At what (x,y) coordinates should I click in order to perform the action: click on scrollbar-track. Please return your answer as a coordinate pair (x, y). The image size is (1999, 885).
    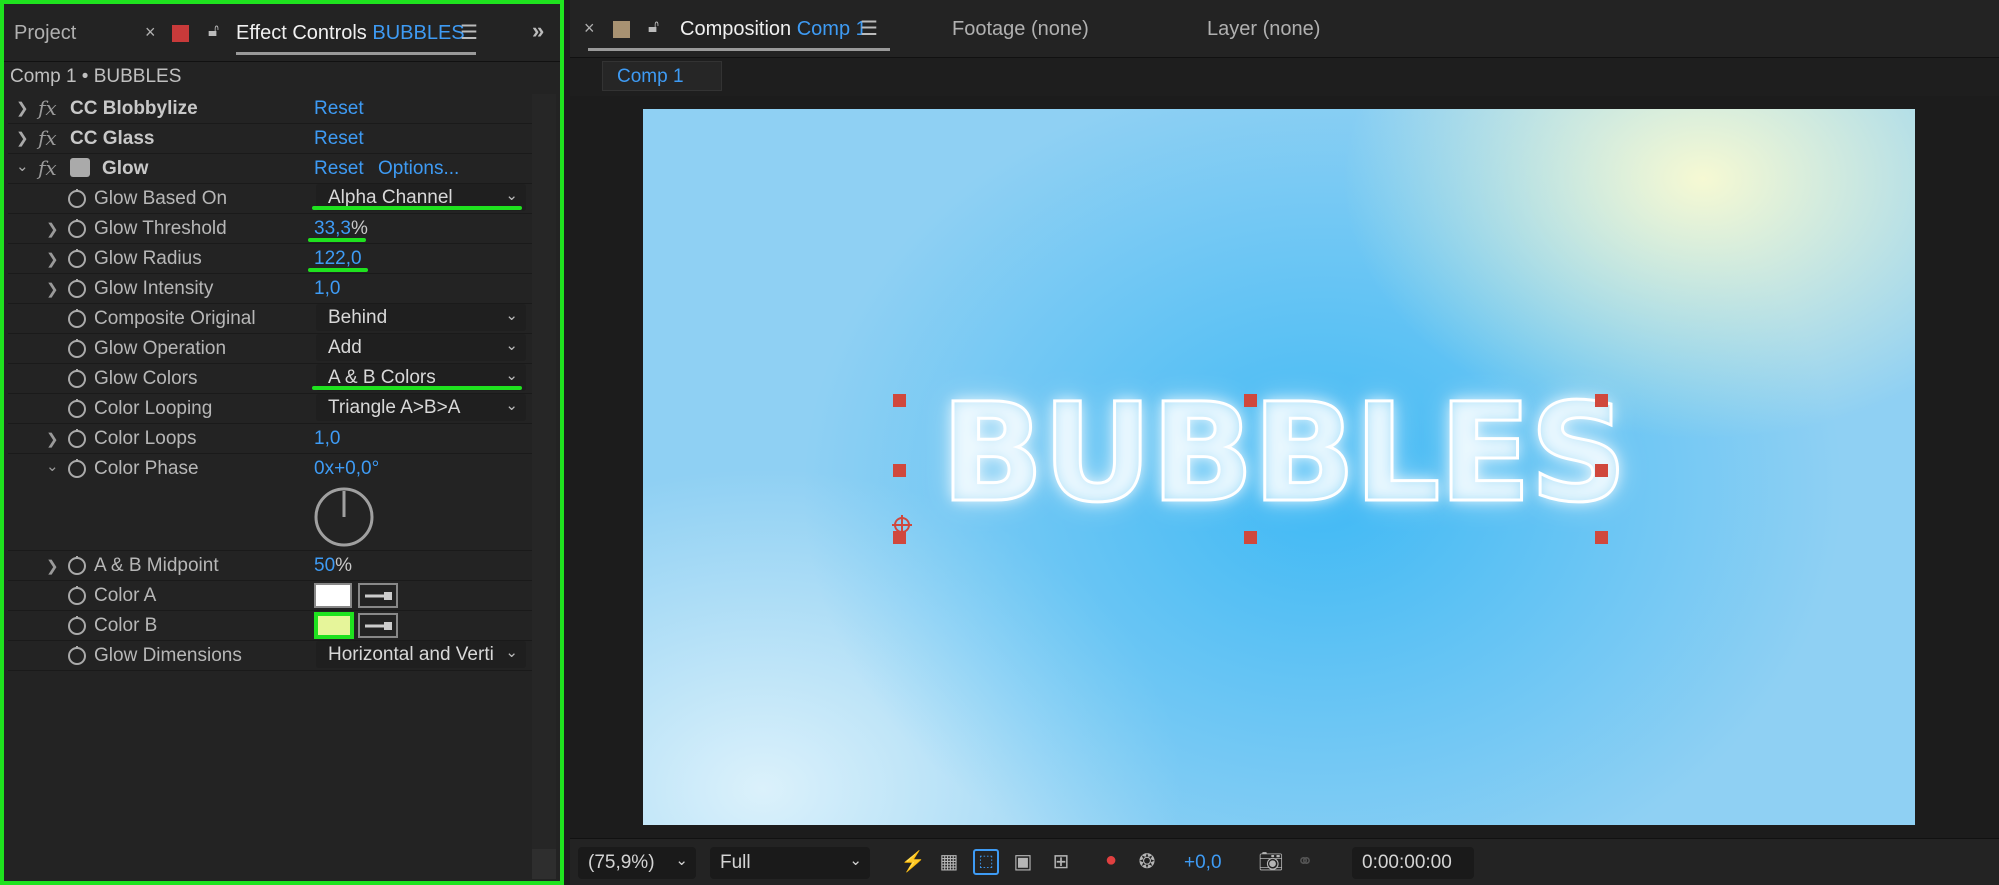
    Looking at the image, I should click on (544, 486).